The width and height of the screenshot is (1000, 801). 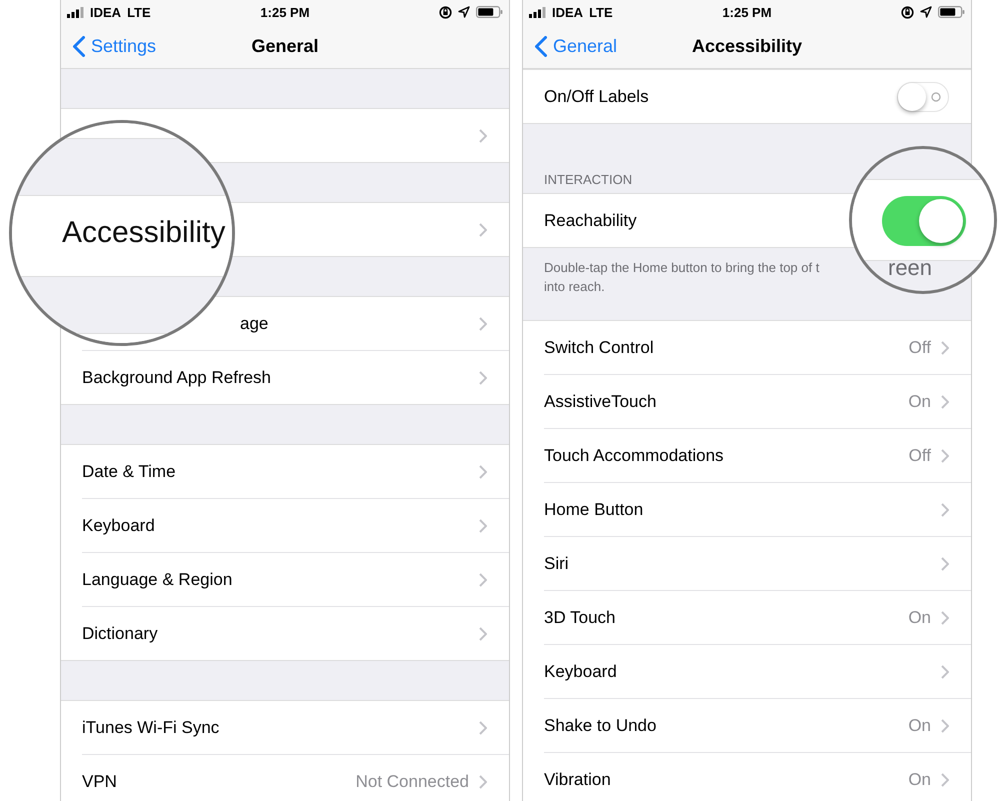 What do you see at coordinates (936, 97) in the screenshot?
I see `circle-icon` at bounding box center [936, 97].